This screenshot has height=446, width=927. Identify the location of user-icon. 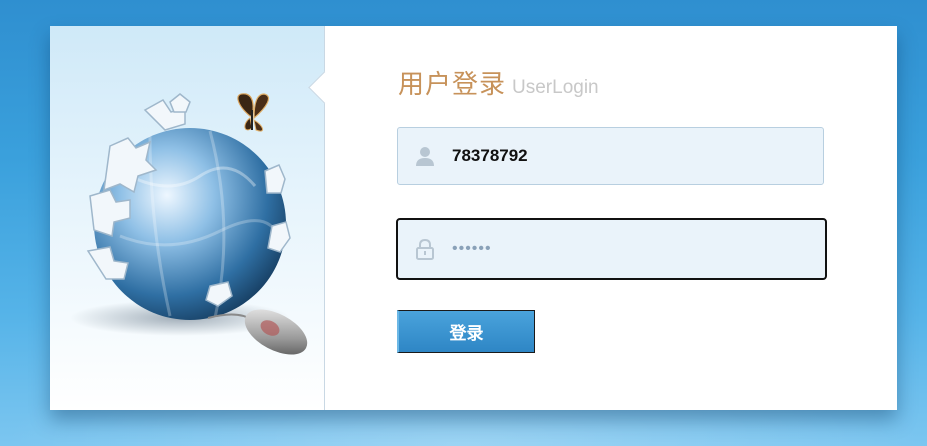
(425, 156).